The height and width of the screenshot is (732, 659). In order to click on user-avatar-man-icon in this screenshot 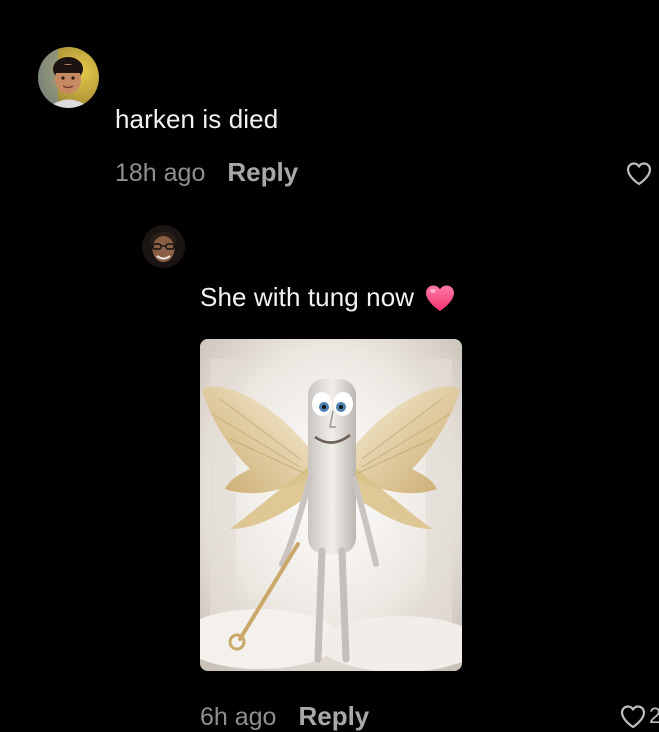, I will do `click(163, 246)`.